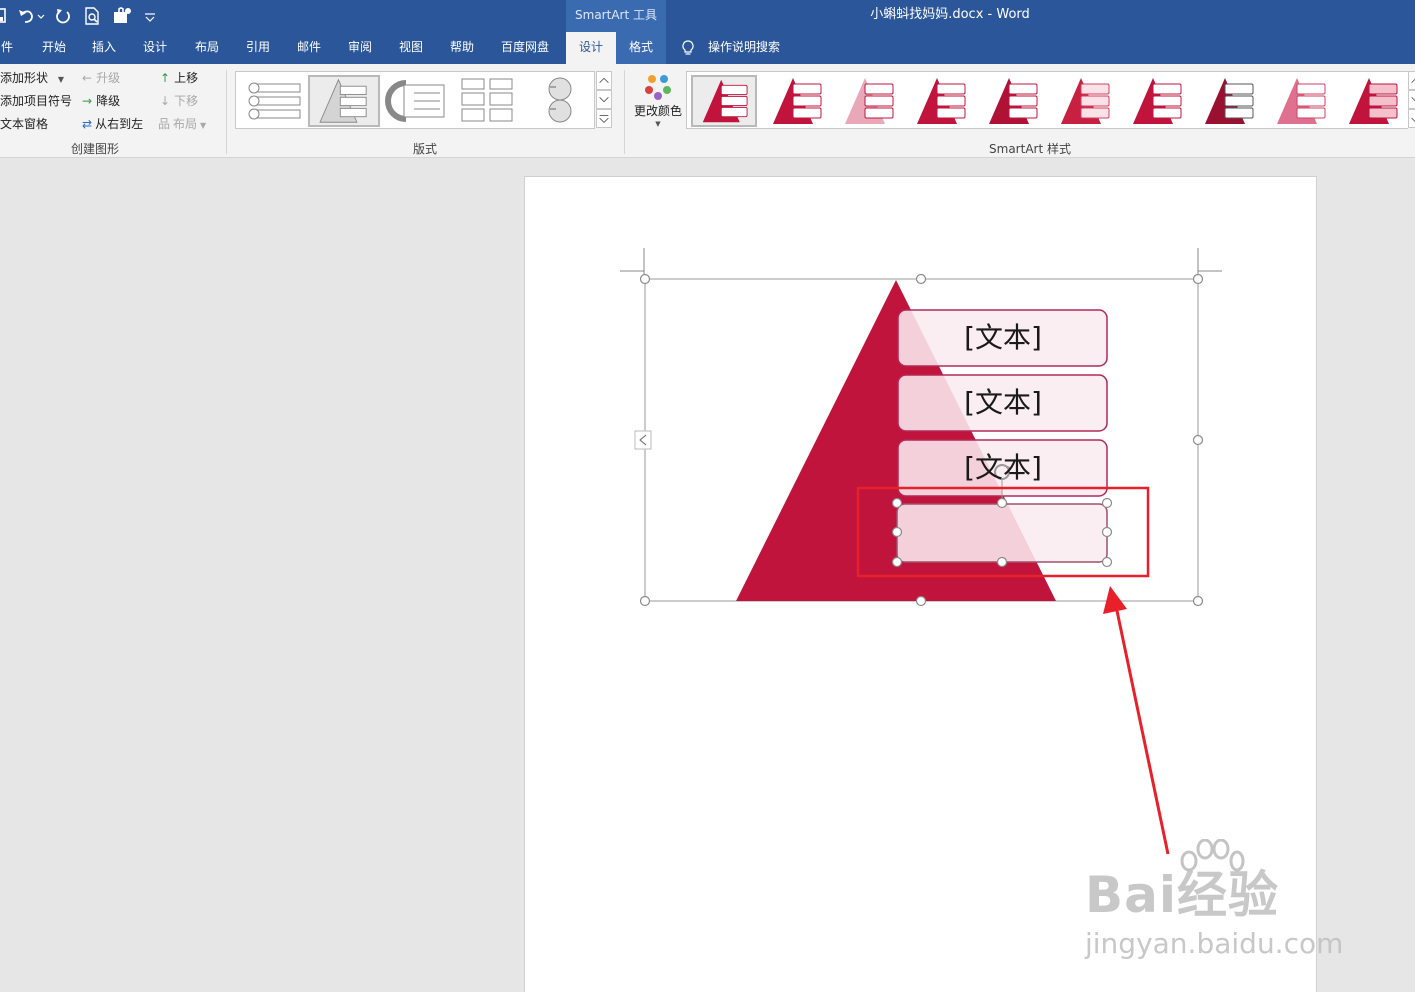 This screenshot has height=992, width=1415. Describe the element at coordinates (591, 48) in the screenshot. I see `tab-smartart-design: 设计` at that location.